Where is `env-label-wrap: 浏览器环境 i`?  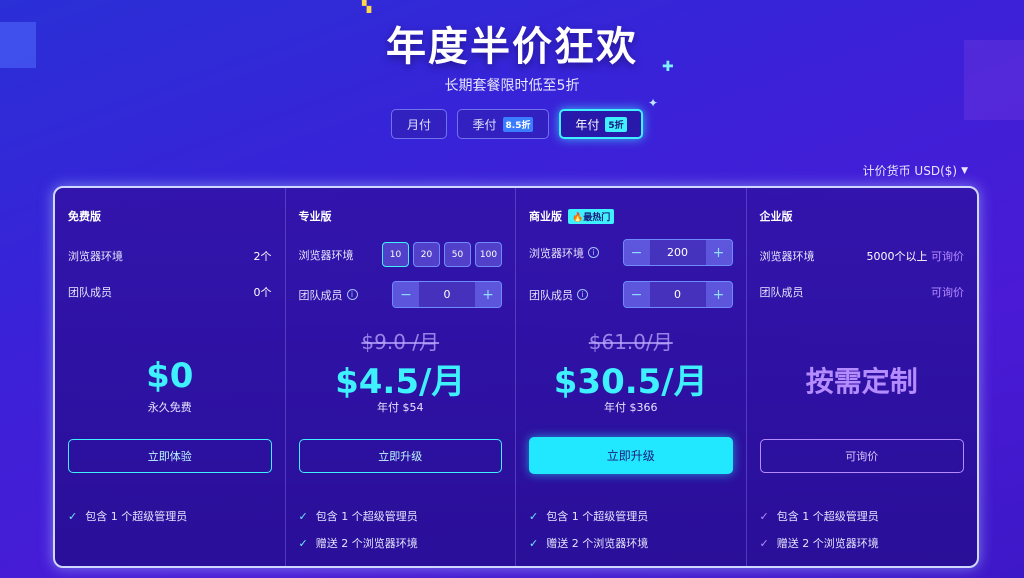 env-label-wrap: 浏览器环境 i is located at coordinates (564, 253).